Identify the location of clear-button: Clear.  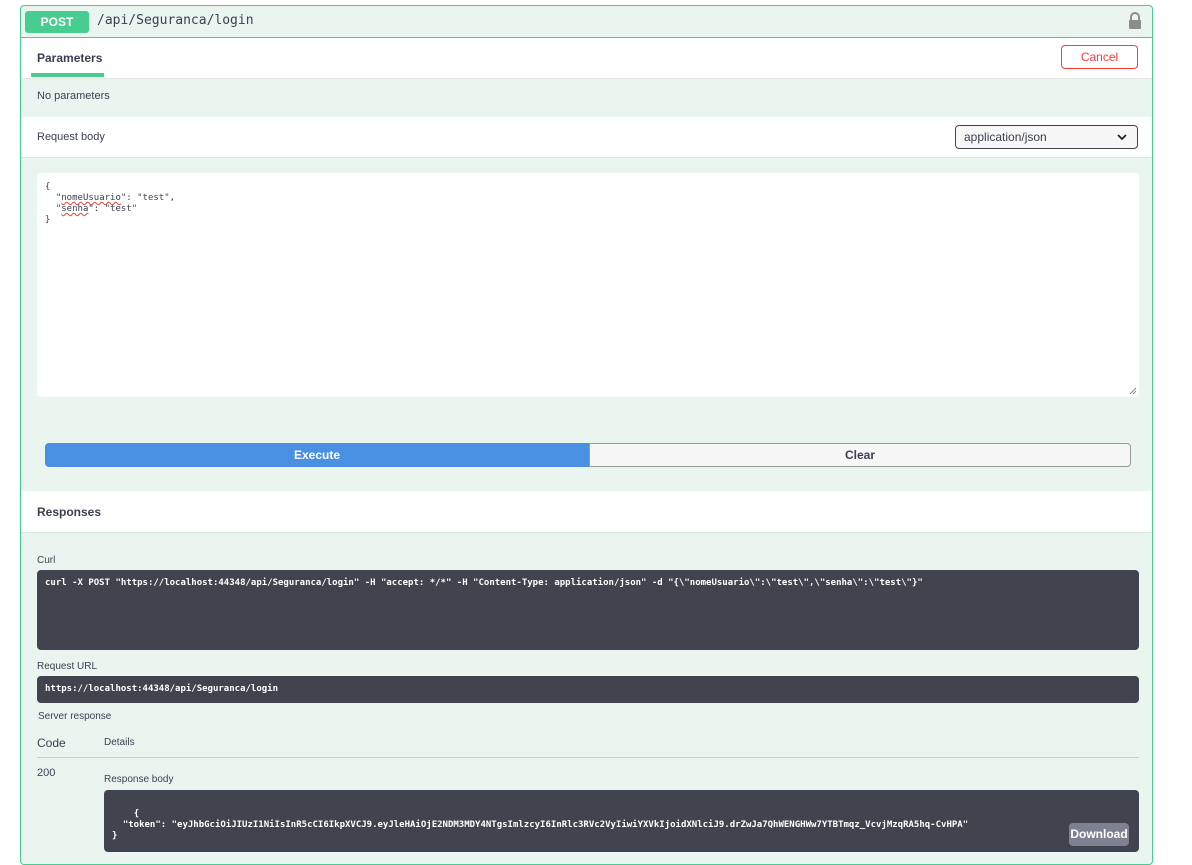
(860, 455).